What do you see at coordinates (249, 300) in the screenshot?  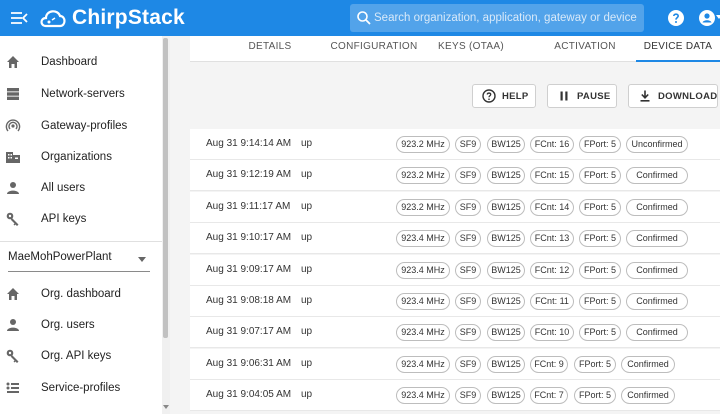 I see `frame-timestamp: Aug 31 9:08:18 AM` at bounding box center [249, 300].